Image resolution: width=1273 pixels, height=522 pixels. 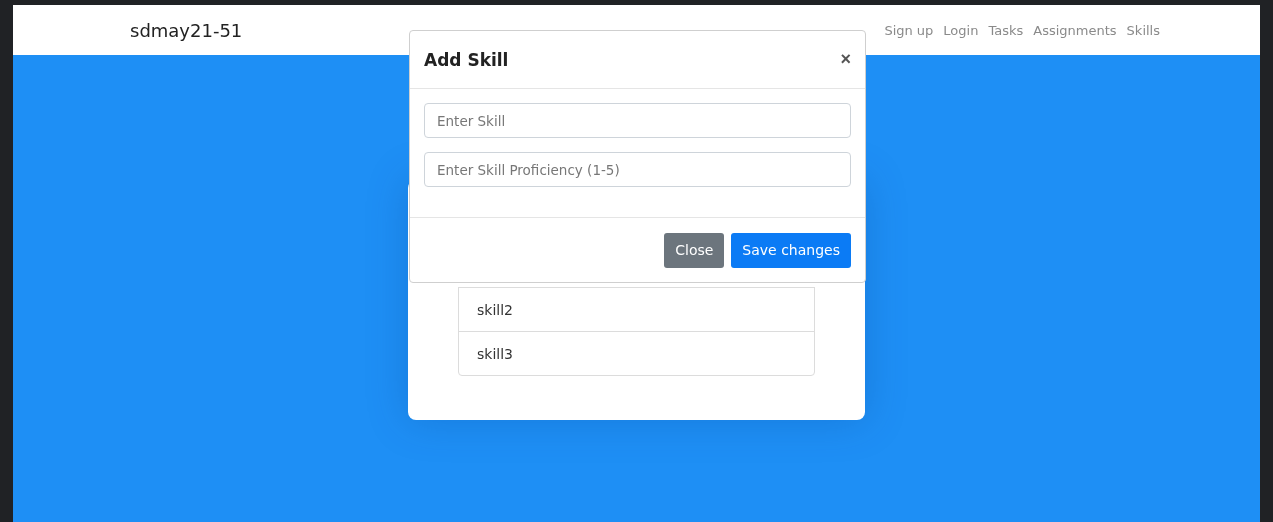 What do you see at coordinates (636, 353) in the screenshot?
I see `skill-item: skill3` at bounding box center [636, 353].